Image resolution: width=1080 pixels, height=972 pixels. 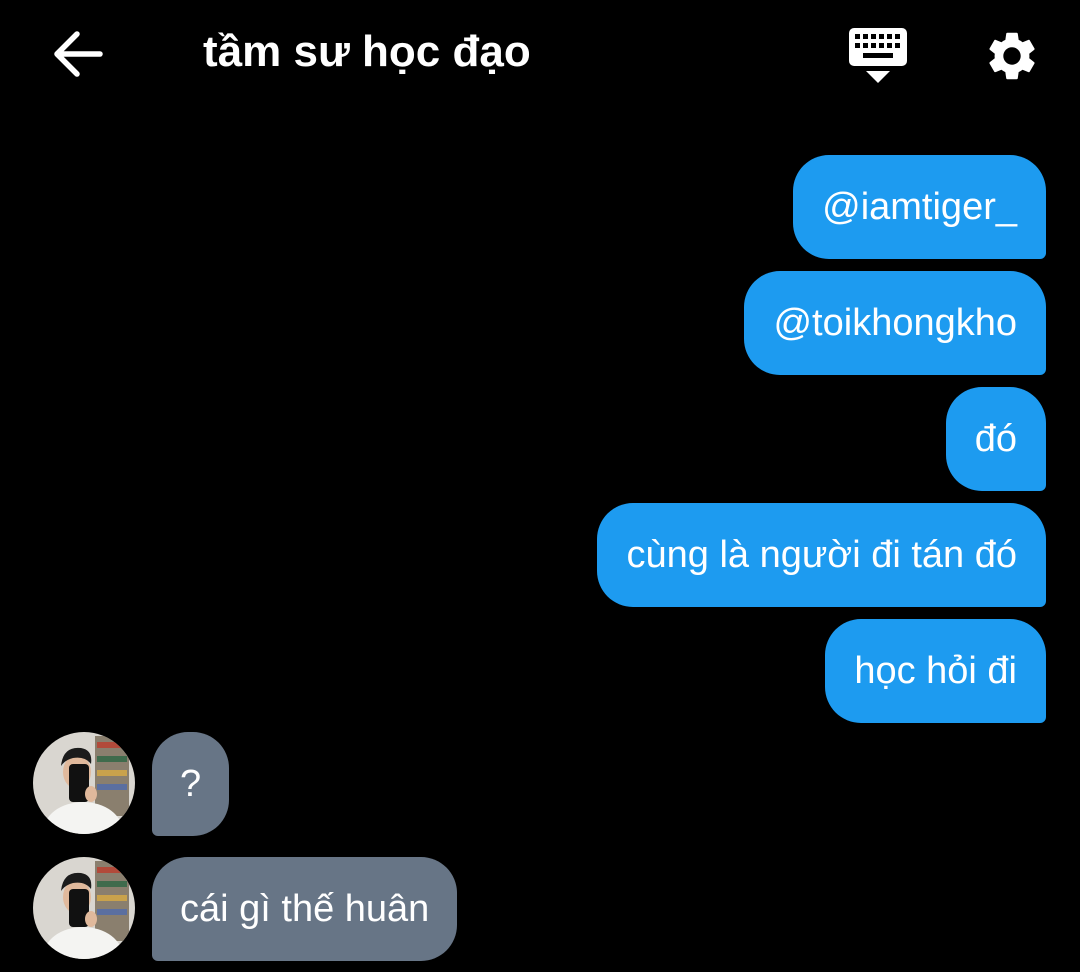 I want to click on received-message-row: cái gì thế huân, so click(x=245, y=909).